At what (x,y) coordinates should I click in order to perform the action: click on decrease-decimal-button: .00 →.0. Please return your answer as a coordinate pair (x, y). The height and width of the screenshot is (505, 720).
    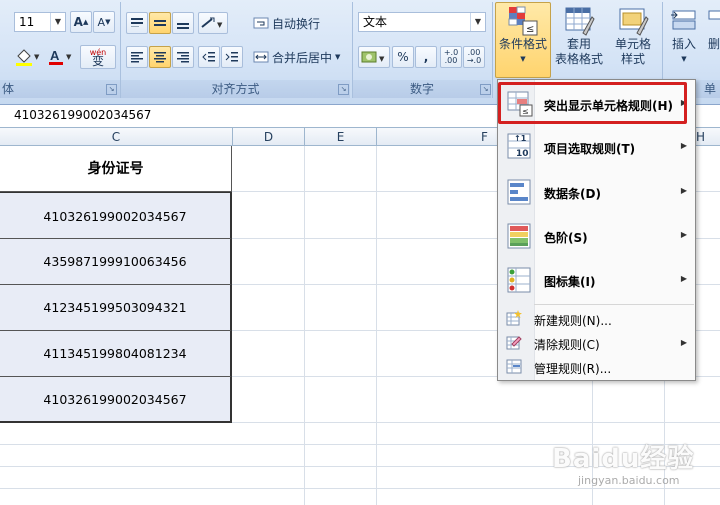
    Looking at the image, I should click on (474, 57).